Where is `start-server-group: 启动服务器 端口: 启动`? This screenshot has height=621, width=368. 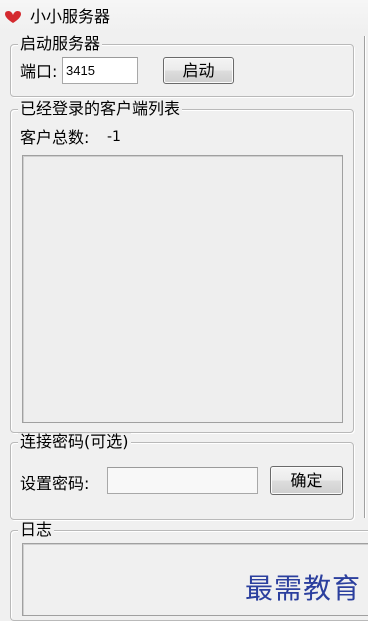 start-server-group: 启动服务器 端口: 启动 is located at coordinates (182, 66).